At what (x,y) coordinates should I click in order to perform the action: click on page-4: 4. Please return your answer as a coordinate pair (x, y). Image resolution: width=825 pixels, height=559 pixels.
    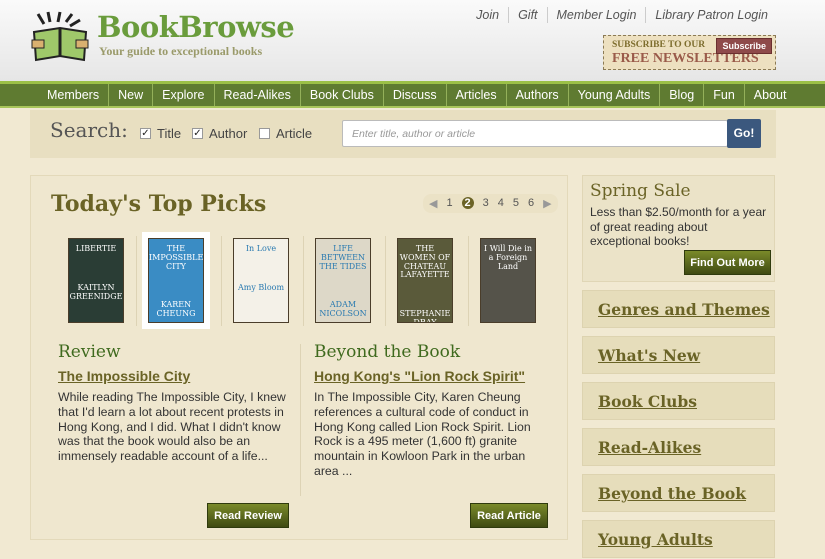
    Looking at the image, I should click on (501, 203).